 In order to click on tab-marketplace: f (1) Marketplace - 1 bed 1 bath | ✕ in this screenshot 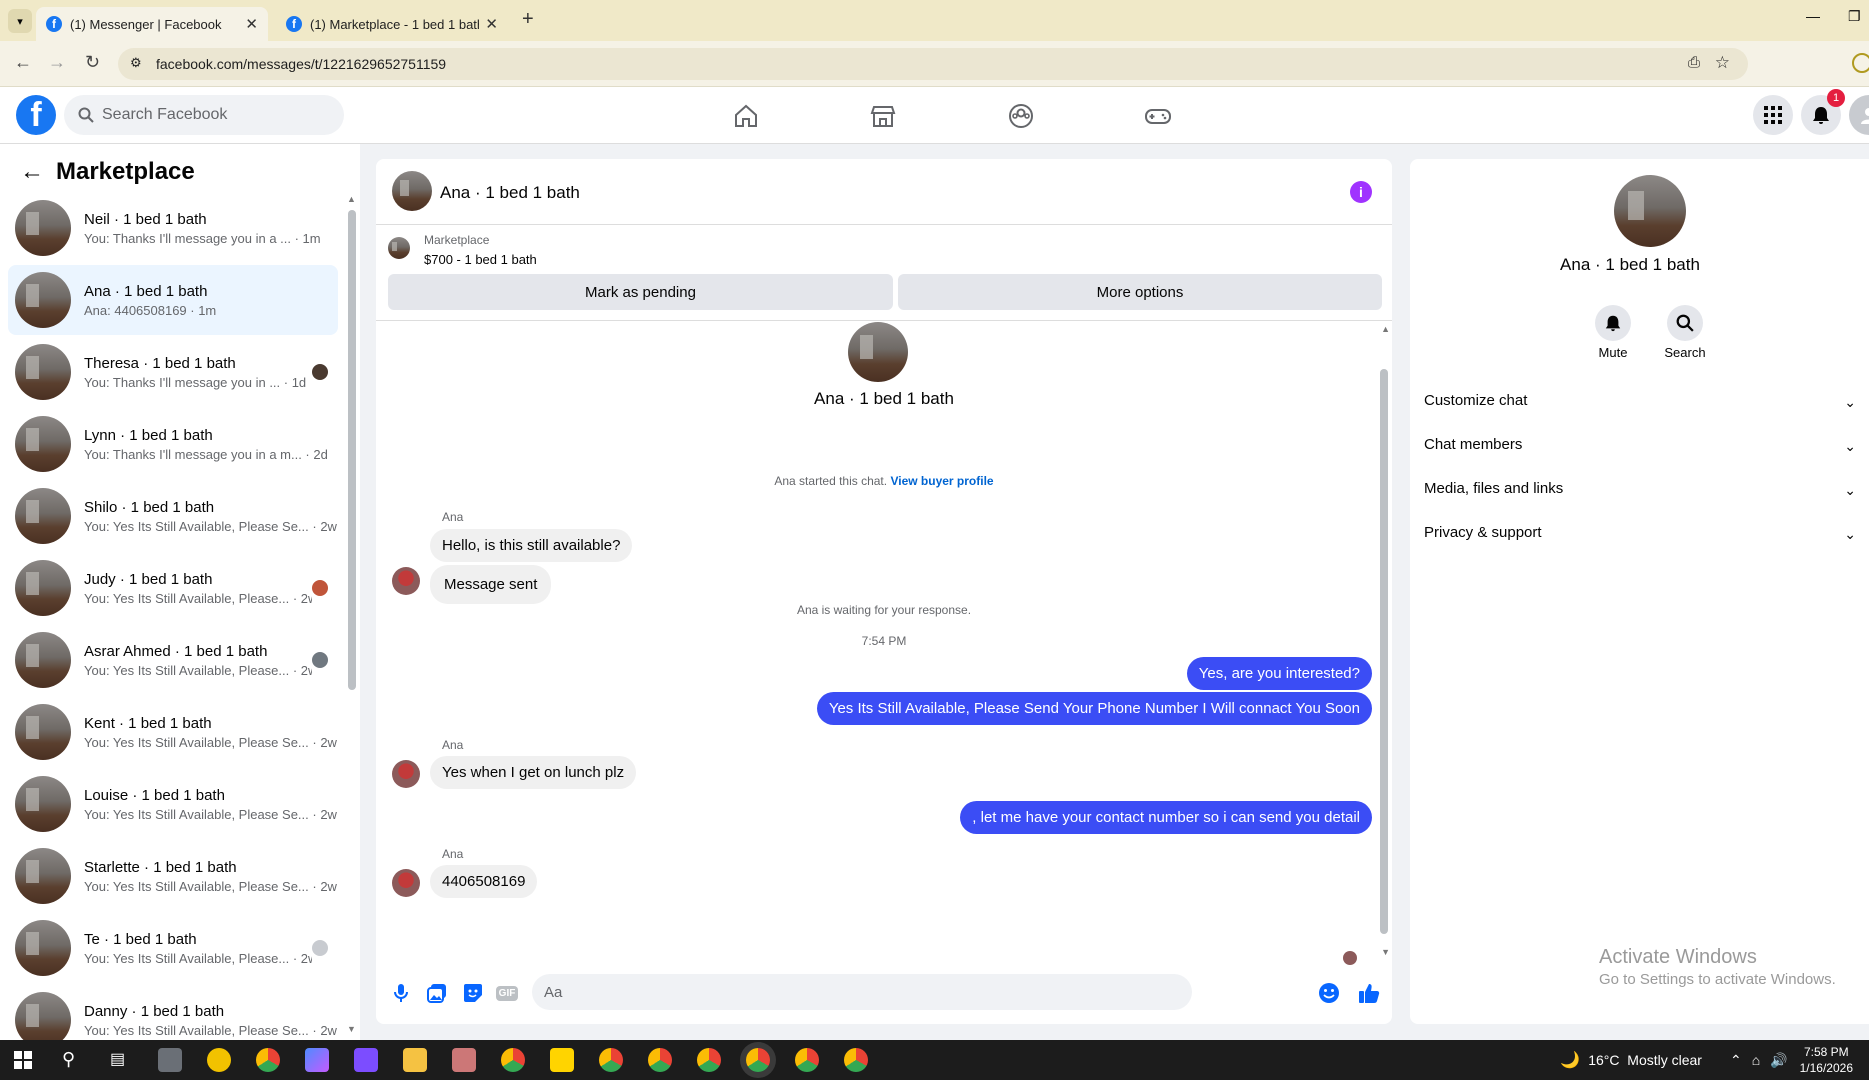, I will do `click(392, 24)`.